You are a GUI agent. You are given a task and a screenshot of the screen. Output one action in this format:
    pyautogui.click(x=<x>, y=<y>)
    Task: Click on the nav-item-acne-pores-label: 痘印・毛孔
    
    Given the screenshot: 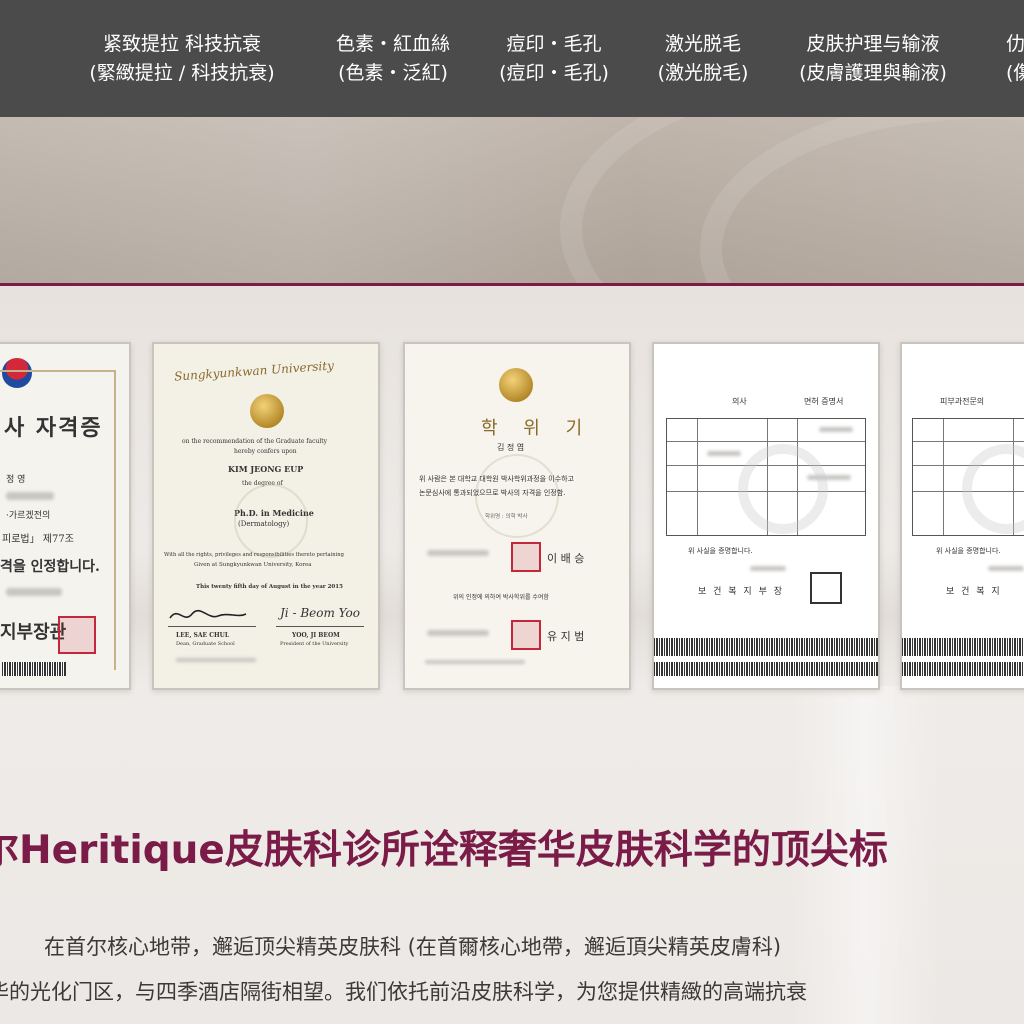 What is the action you would take?
    pyautogui.click(x=554, y=44)
    